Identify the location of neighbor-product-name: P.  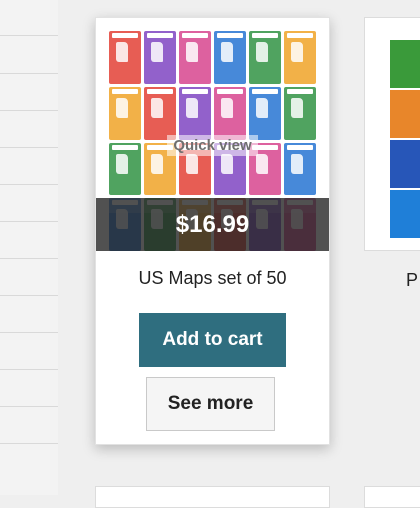
(412, 280).